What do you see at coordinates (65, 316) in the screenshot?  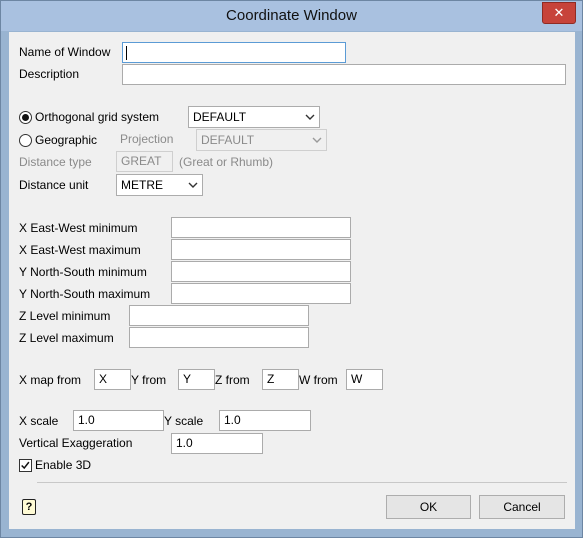 I see `z-min-label: Z Level minimum` at bounding box center [65, 316].